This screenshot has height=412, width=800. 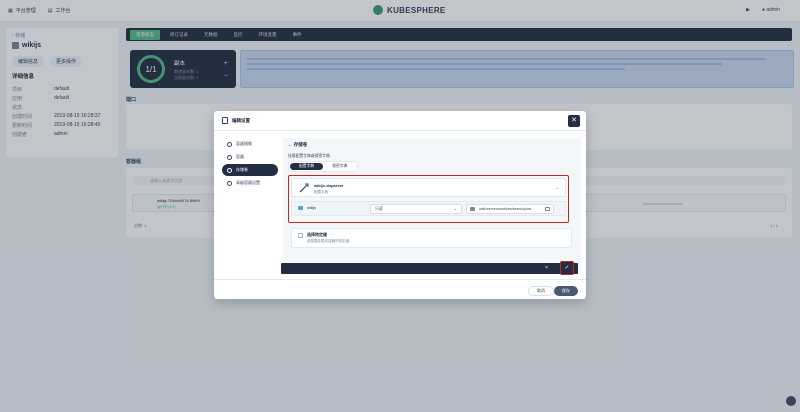 What do you see at coordinates (329, 185) in the screenshot?
I see `volume-name: wikijs-dnparser` at bounding box center [329, 185].